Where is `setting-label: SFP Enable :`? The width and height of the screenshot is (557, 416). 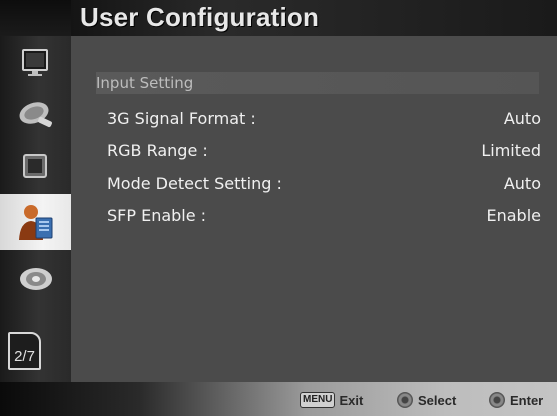 setting-label: SFP Enable : is located at coordinates (157, 215).